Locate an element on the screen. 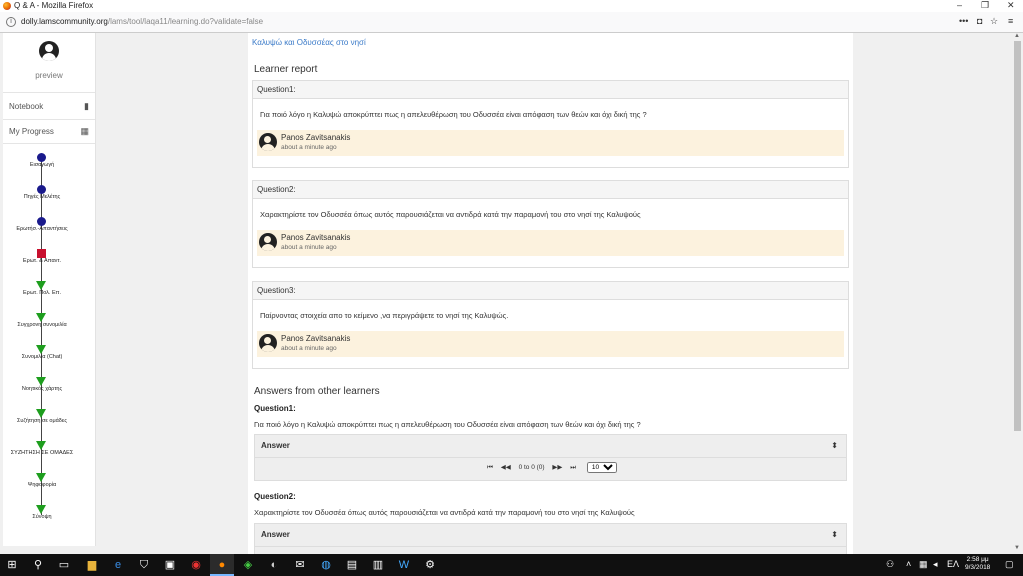 This screenshot has height=576, width=1023. notebook-icon: ▮ is located at coordinates (86, 106).